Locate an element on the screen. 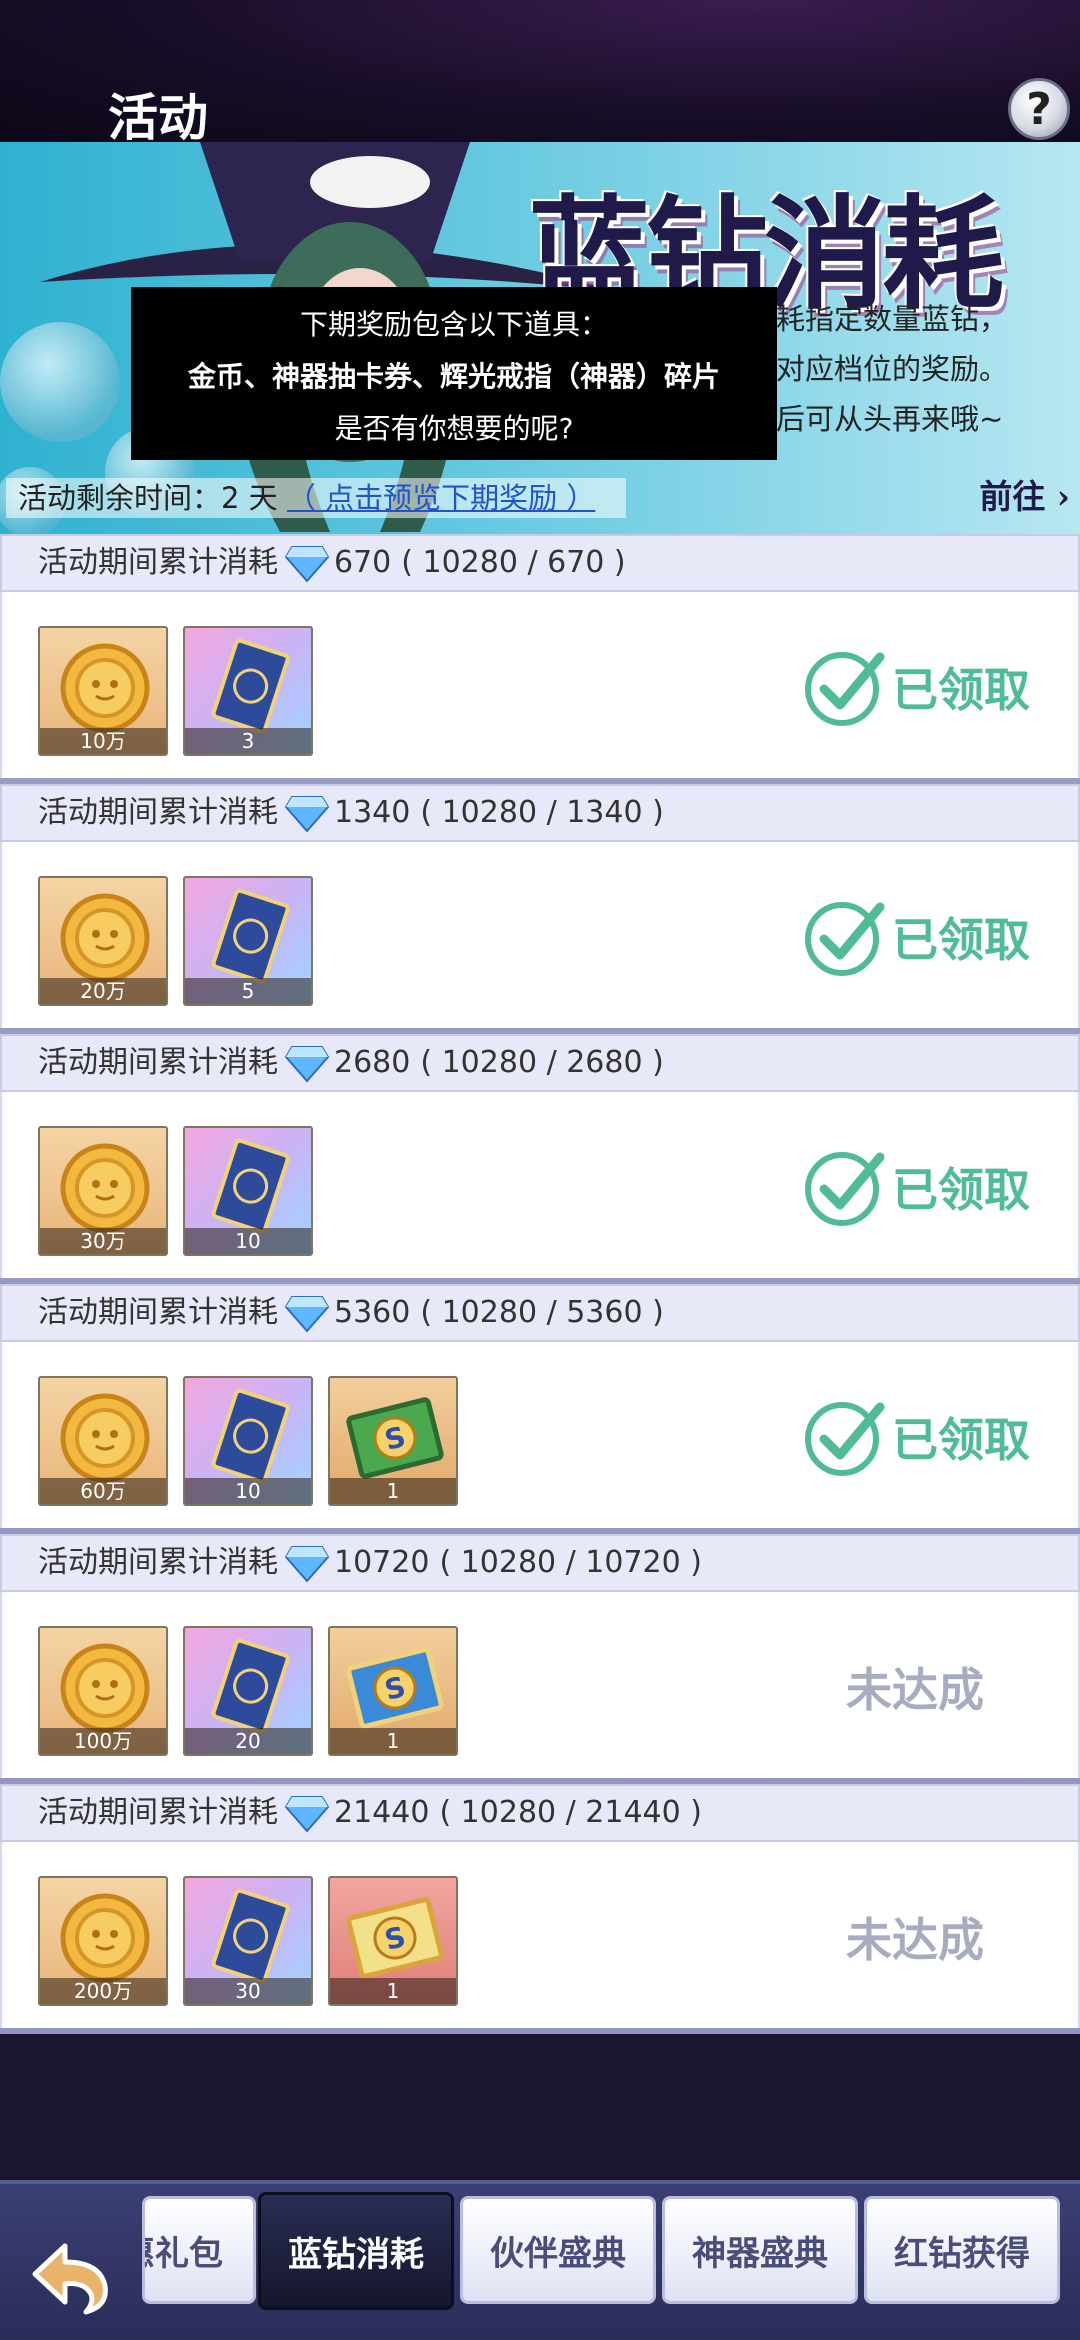 Image resolution: width=1080 pixels, height=2340 pixels. back-arrow-icon is located at coordinates (70, 2274).